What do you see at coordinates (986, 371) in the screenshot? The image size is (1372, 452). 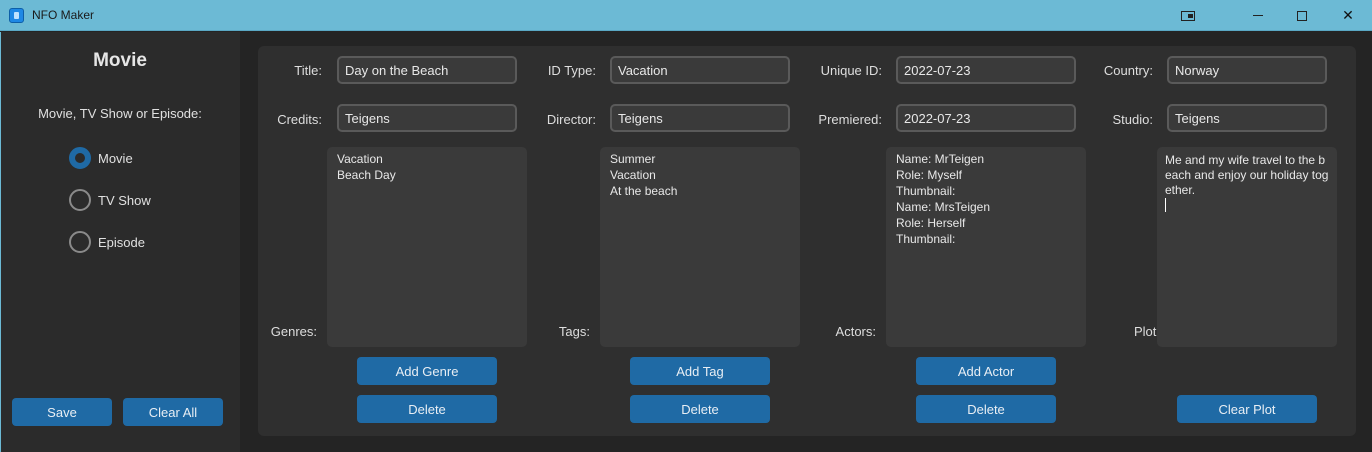 I see `add-actor-button: Add Actor` at bounding box center [986, 371].